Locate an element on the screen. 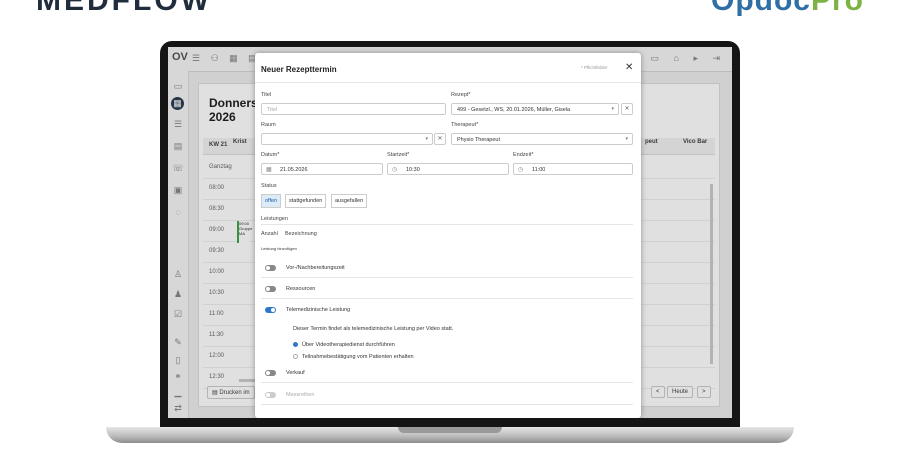 The width and height of the screenshot is (900, 450). brand-right-accent: Pro is located at coordinates (837, 8).